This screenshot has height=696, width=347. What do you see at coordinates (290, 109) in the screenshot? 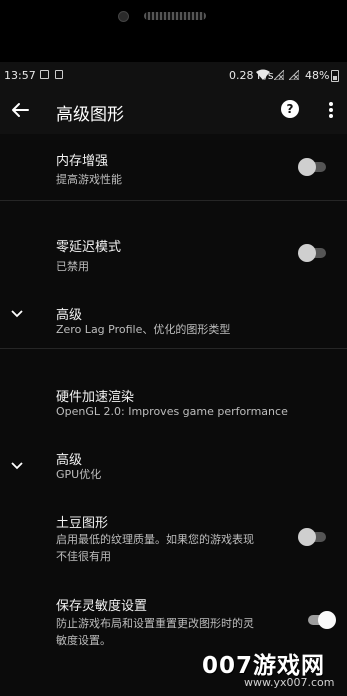
I see `help-icon: ?` at bounding box center [290, 109].